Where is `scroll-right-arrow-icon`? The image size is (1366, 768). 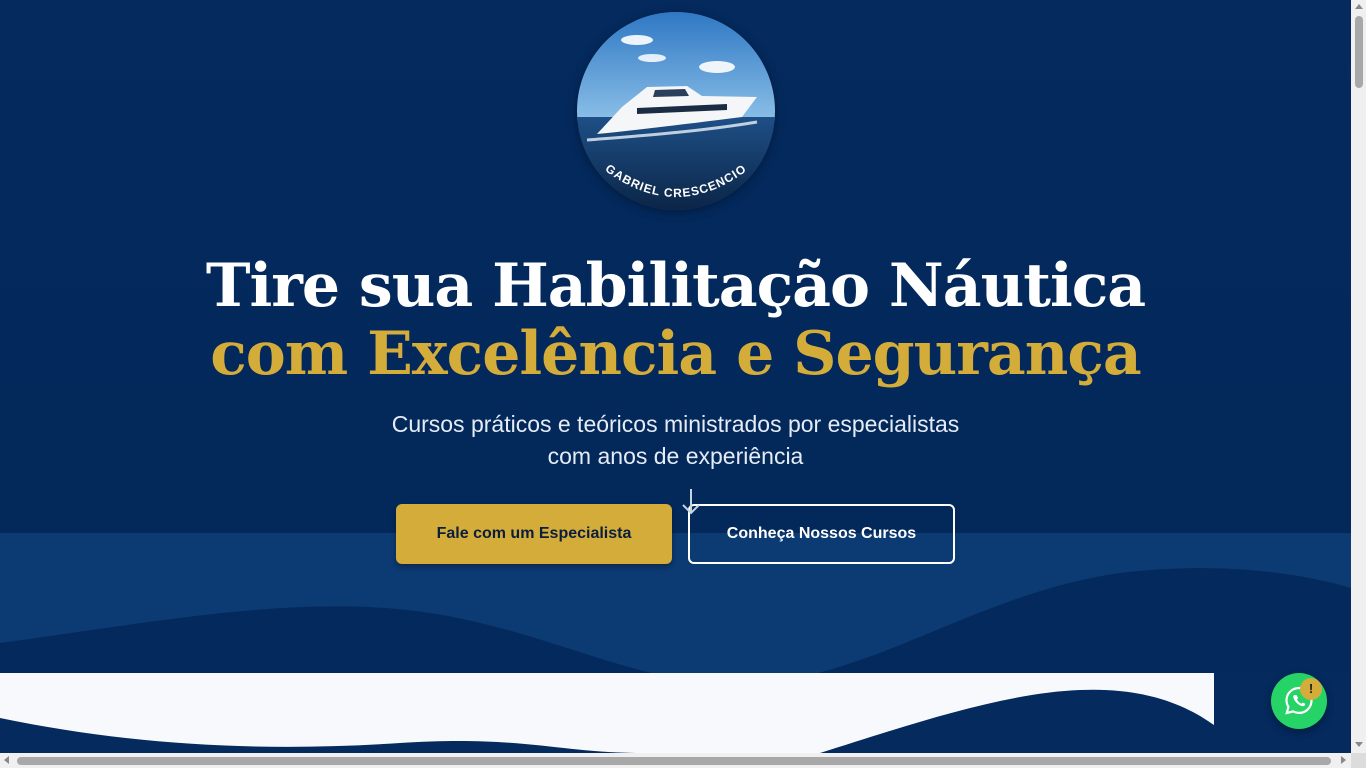
scroll-right-arrow-icon is located at coordinates (1343, 760).